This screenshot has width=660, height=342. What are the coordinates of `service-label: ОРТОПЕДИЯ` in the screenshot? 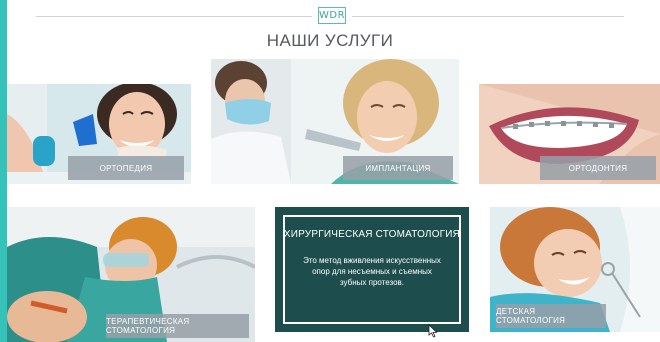 It's located at (126, 168).